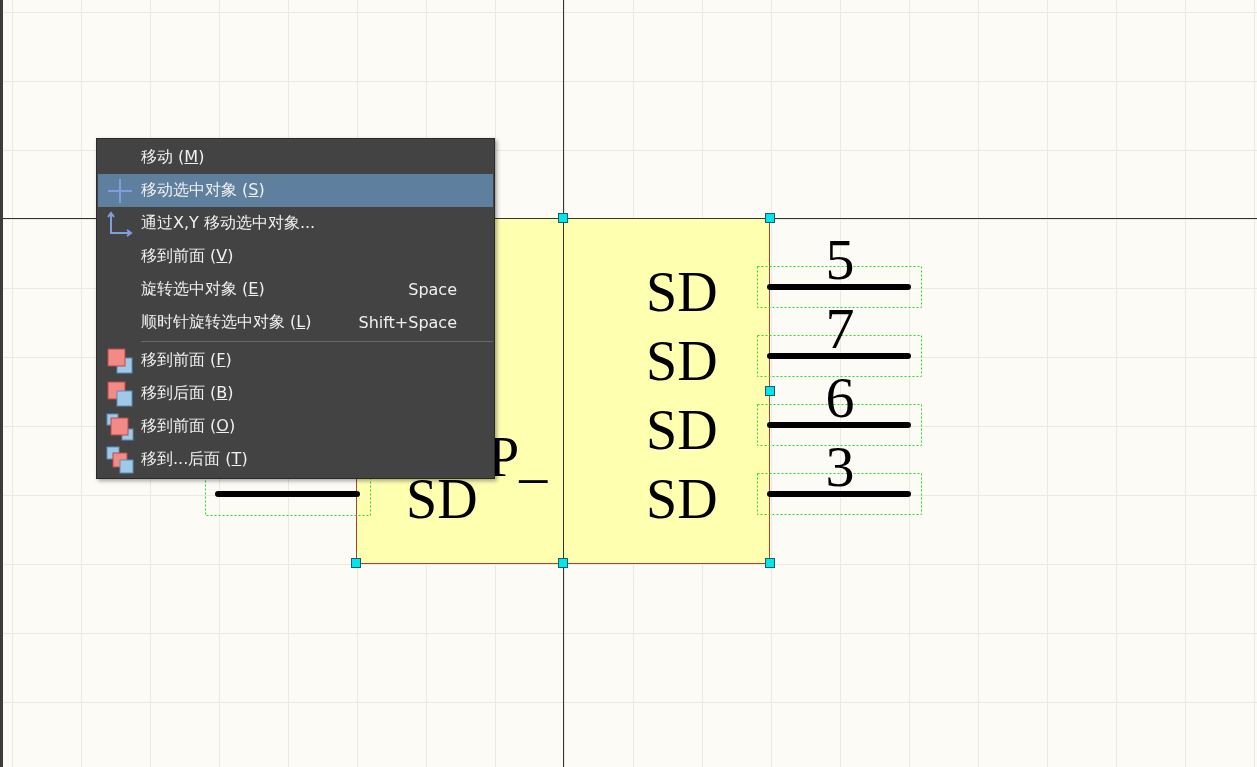 This screenshot has width=1257, height=767. I want to click on menu-item: 顺时针旋转选中对象 (L) Shift+Space, so click(295, 322).